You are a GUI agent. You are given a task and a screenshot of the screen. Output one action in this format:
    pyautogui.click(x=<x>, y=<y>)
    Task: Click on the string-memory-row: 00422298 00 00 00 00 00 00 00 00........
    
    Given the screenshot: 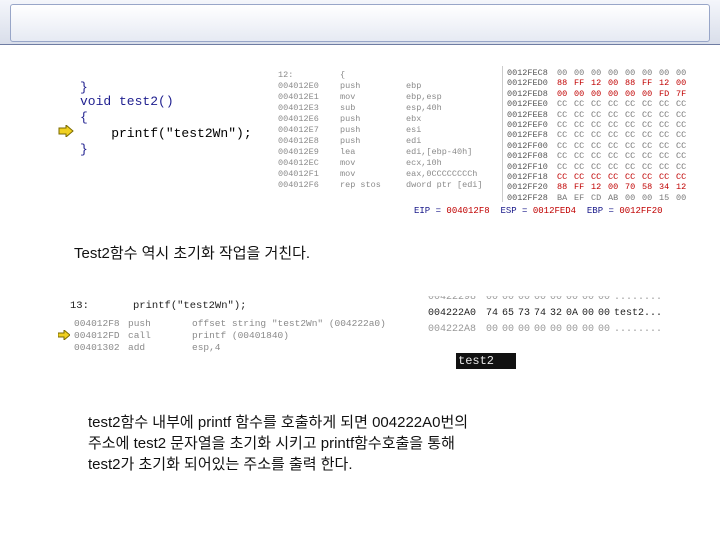 What is the action you would take?
    pyautogui.click(x=556, y=301)
    